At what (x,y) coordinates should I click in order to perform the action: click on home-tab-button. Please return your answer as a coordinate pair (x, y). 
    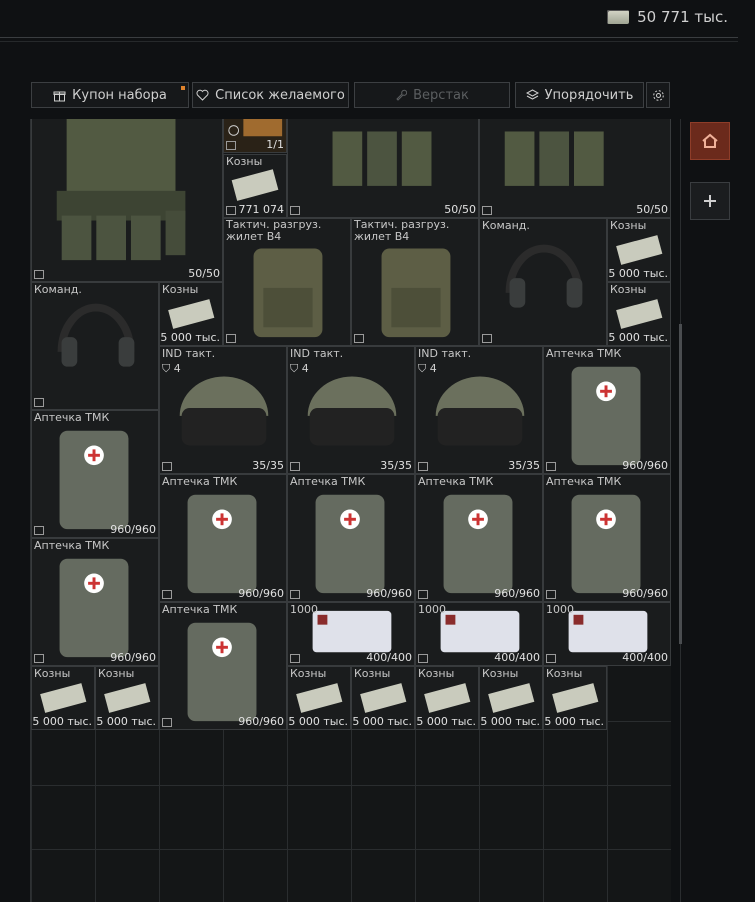
    Looking at the image, I should click on (710, 141).